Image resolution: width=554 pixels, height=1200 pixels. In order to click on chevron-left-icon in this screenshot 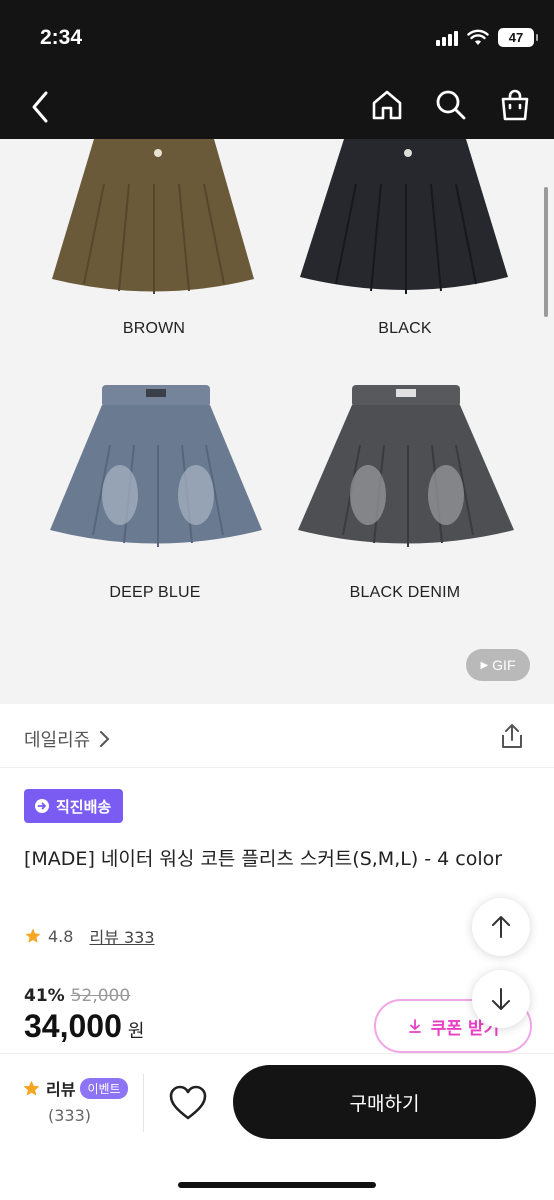, I will do `click(40, 107)`.